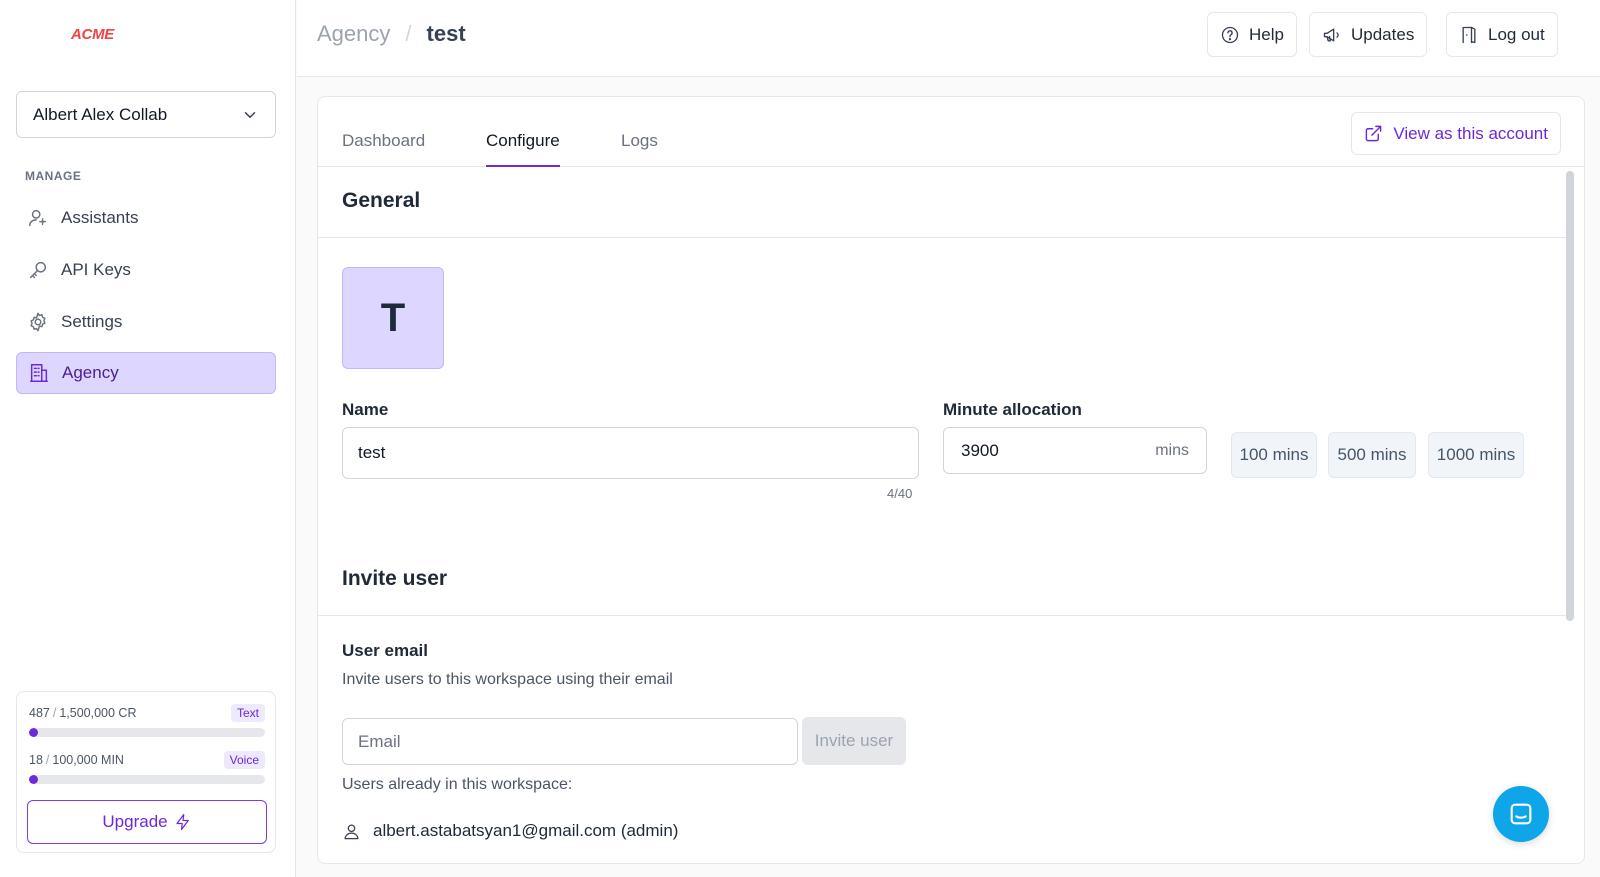 Image resolution: width=1600 pixels, height=877 pixels. What do you see at coordinates (250, 114) in the screenshot?
I see `chevron-down-icon` at bounding box center [250, 114].